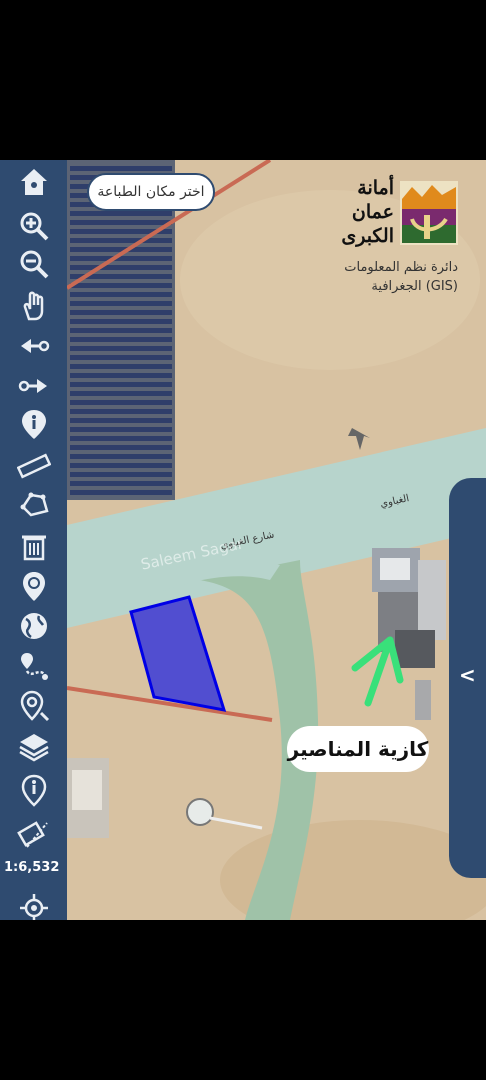  What do you see at coordinates (34, 346) in the screenshot?
I see `previous-extent-icon` at bounding box center [34, 346].